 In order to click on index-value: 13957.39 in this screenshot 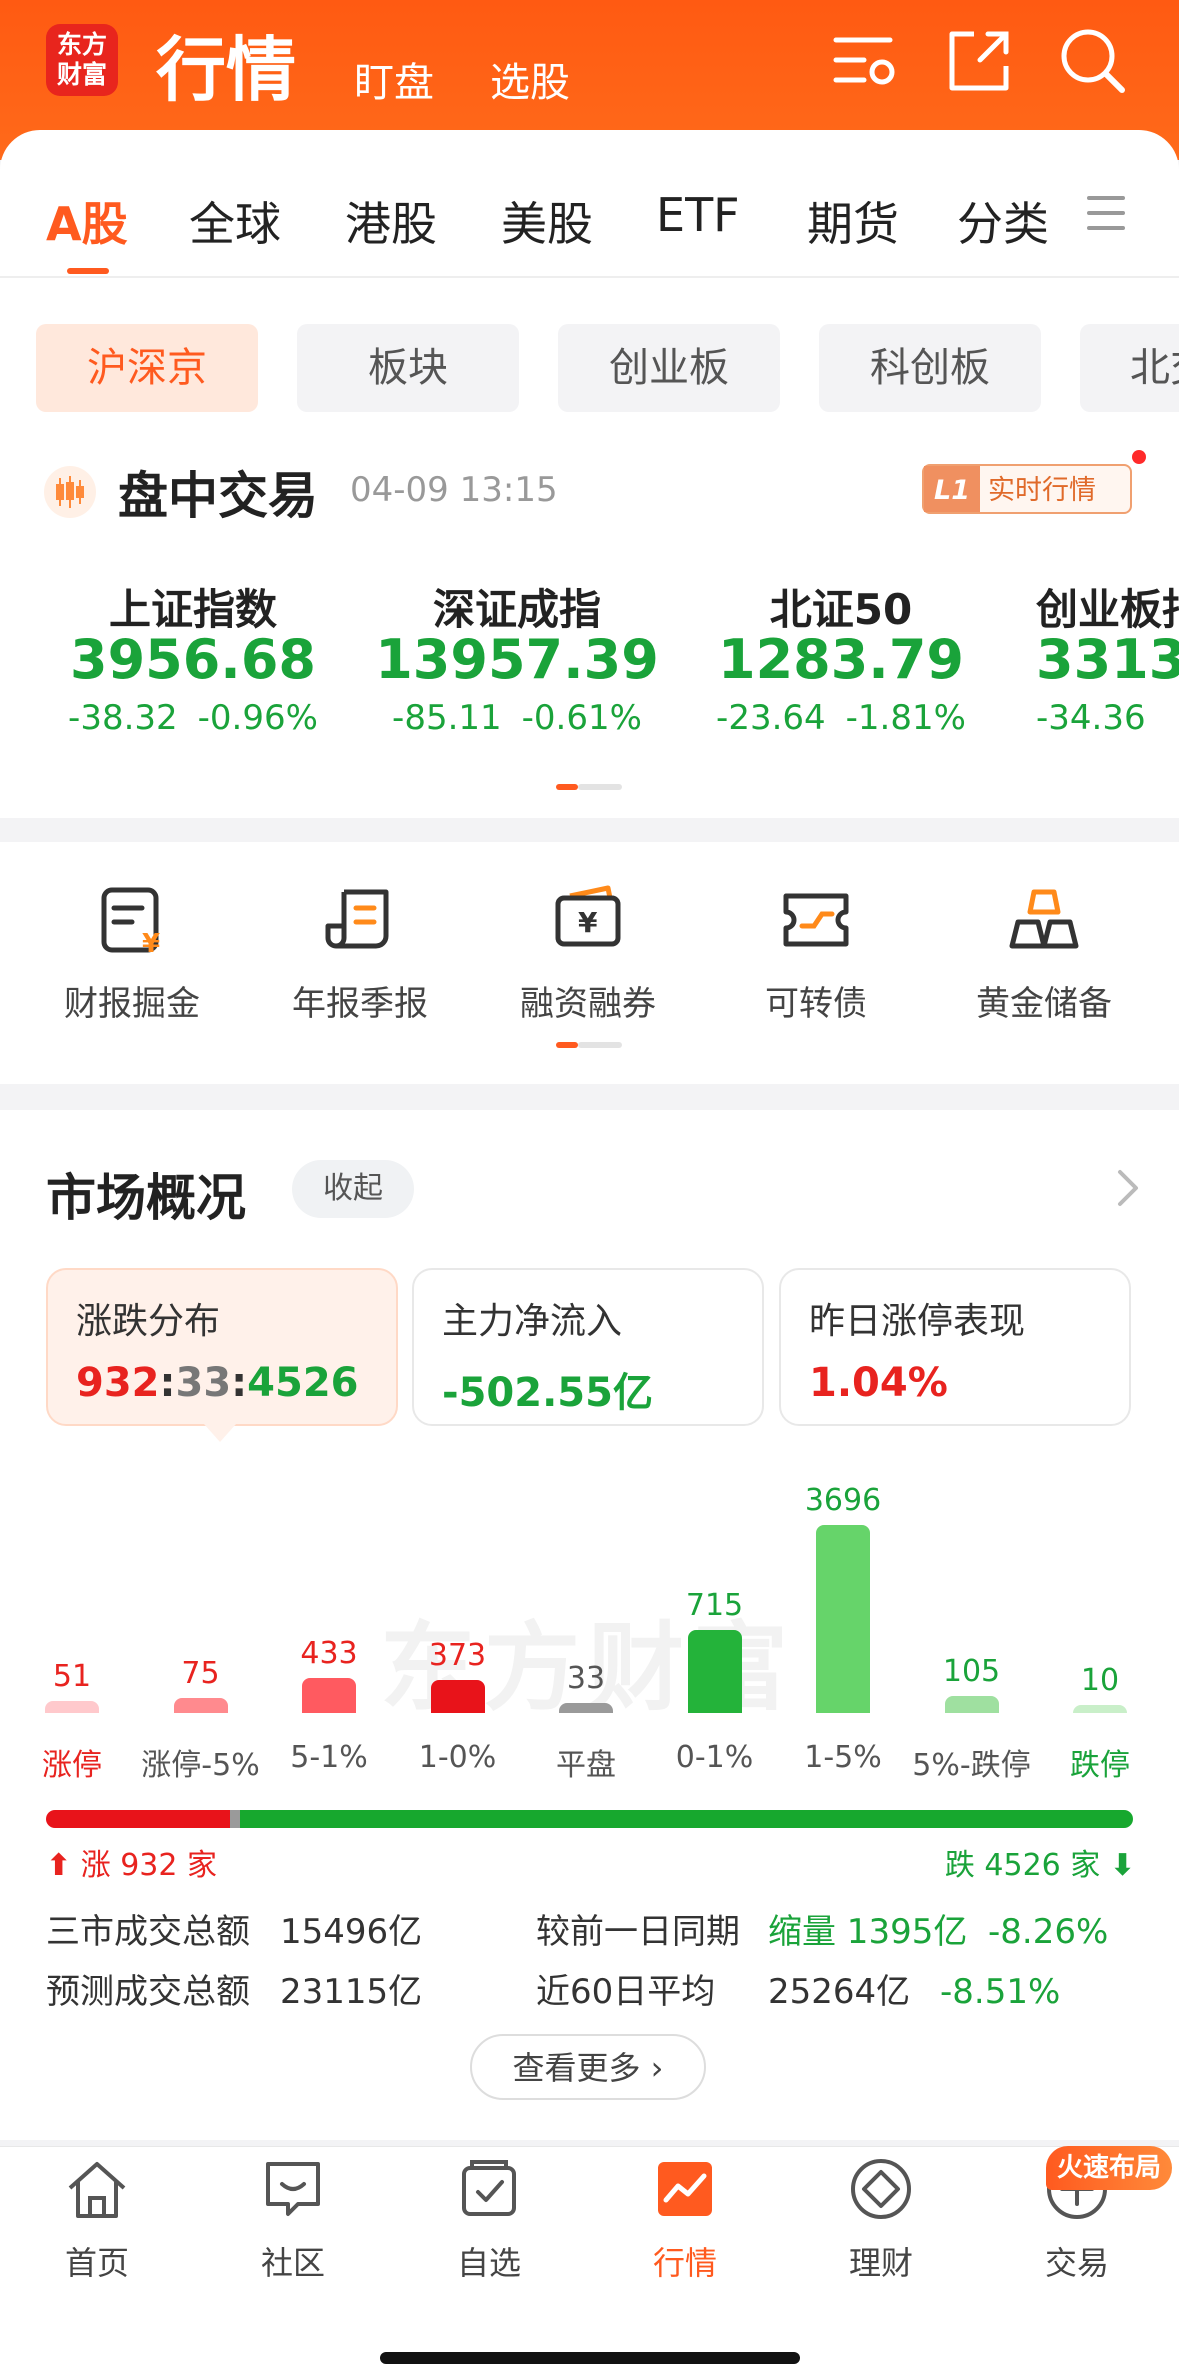, I will do `click(517, 659)`.